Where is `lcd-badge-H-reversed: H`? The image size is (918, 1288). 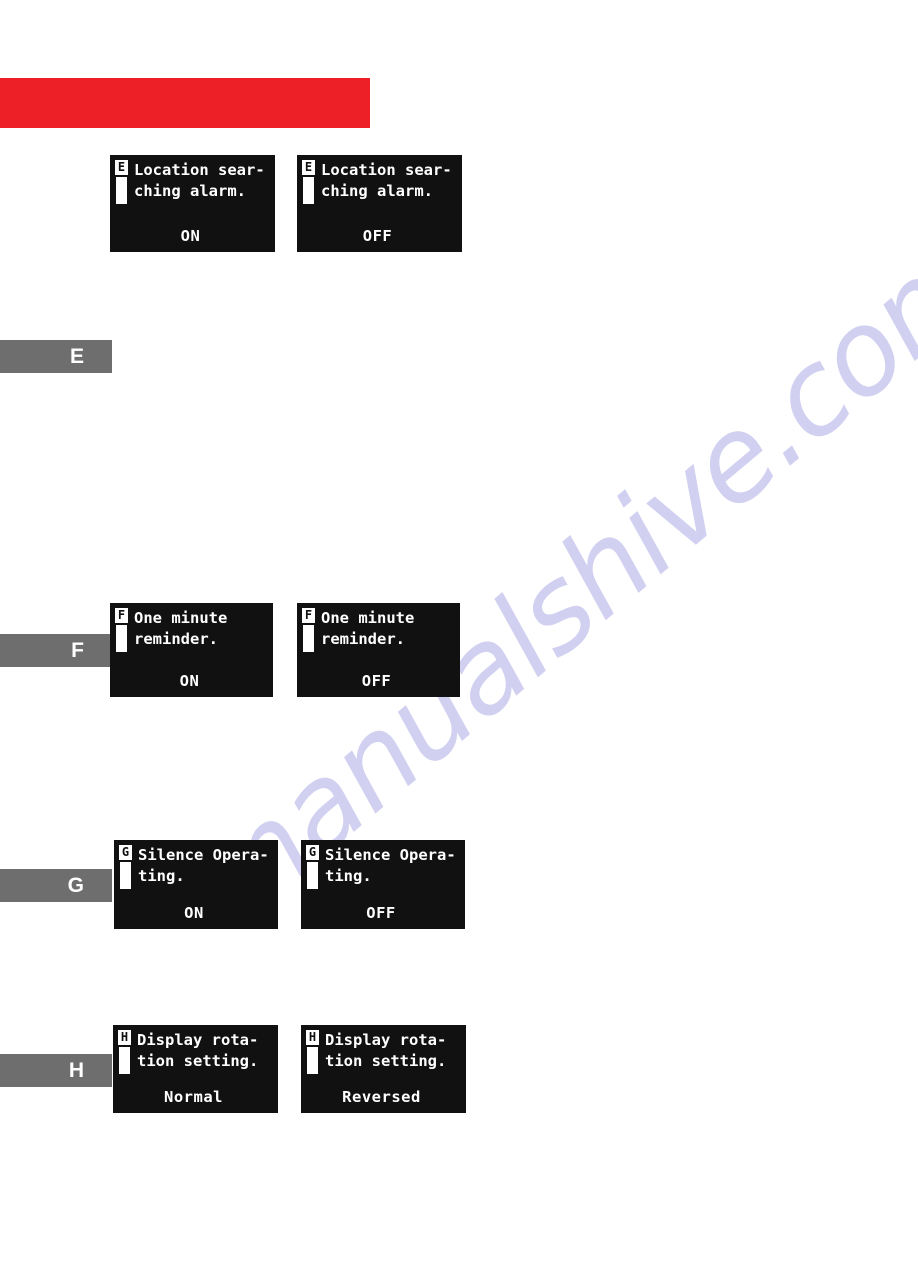 lcd-badge-H-reversed: H is located at coordinates (312, 1052).